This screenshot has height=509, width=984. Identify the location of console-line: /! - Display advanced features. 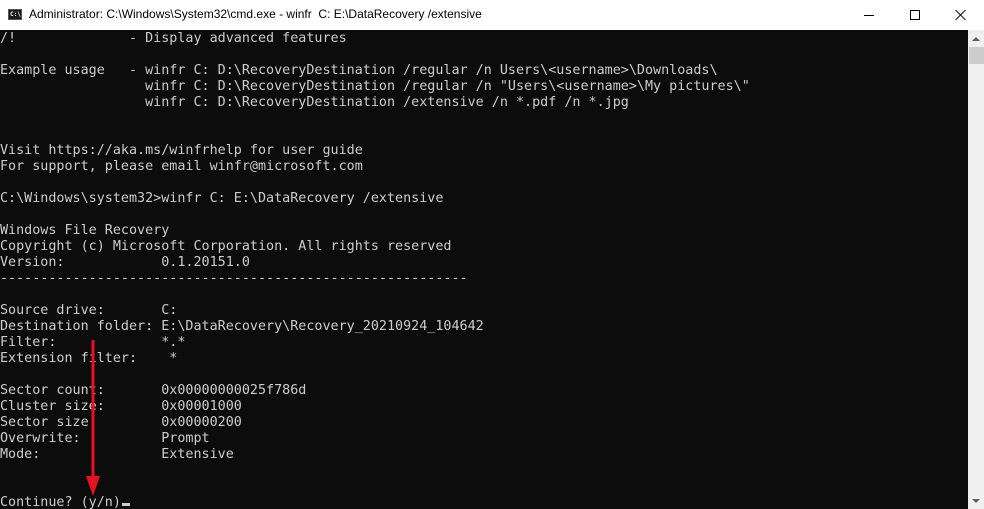
(173, 38).